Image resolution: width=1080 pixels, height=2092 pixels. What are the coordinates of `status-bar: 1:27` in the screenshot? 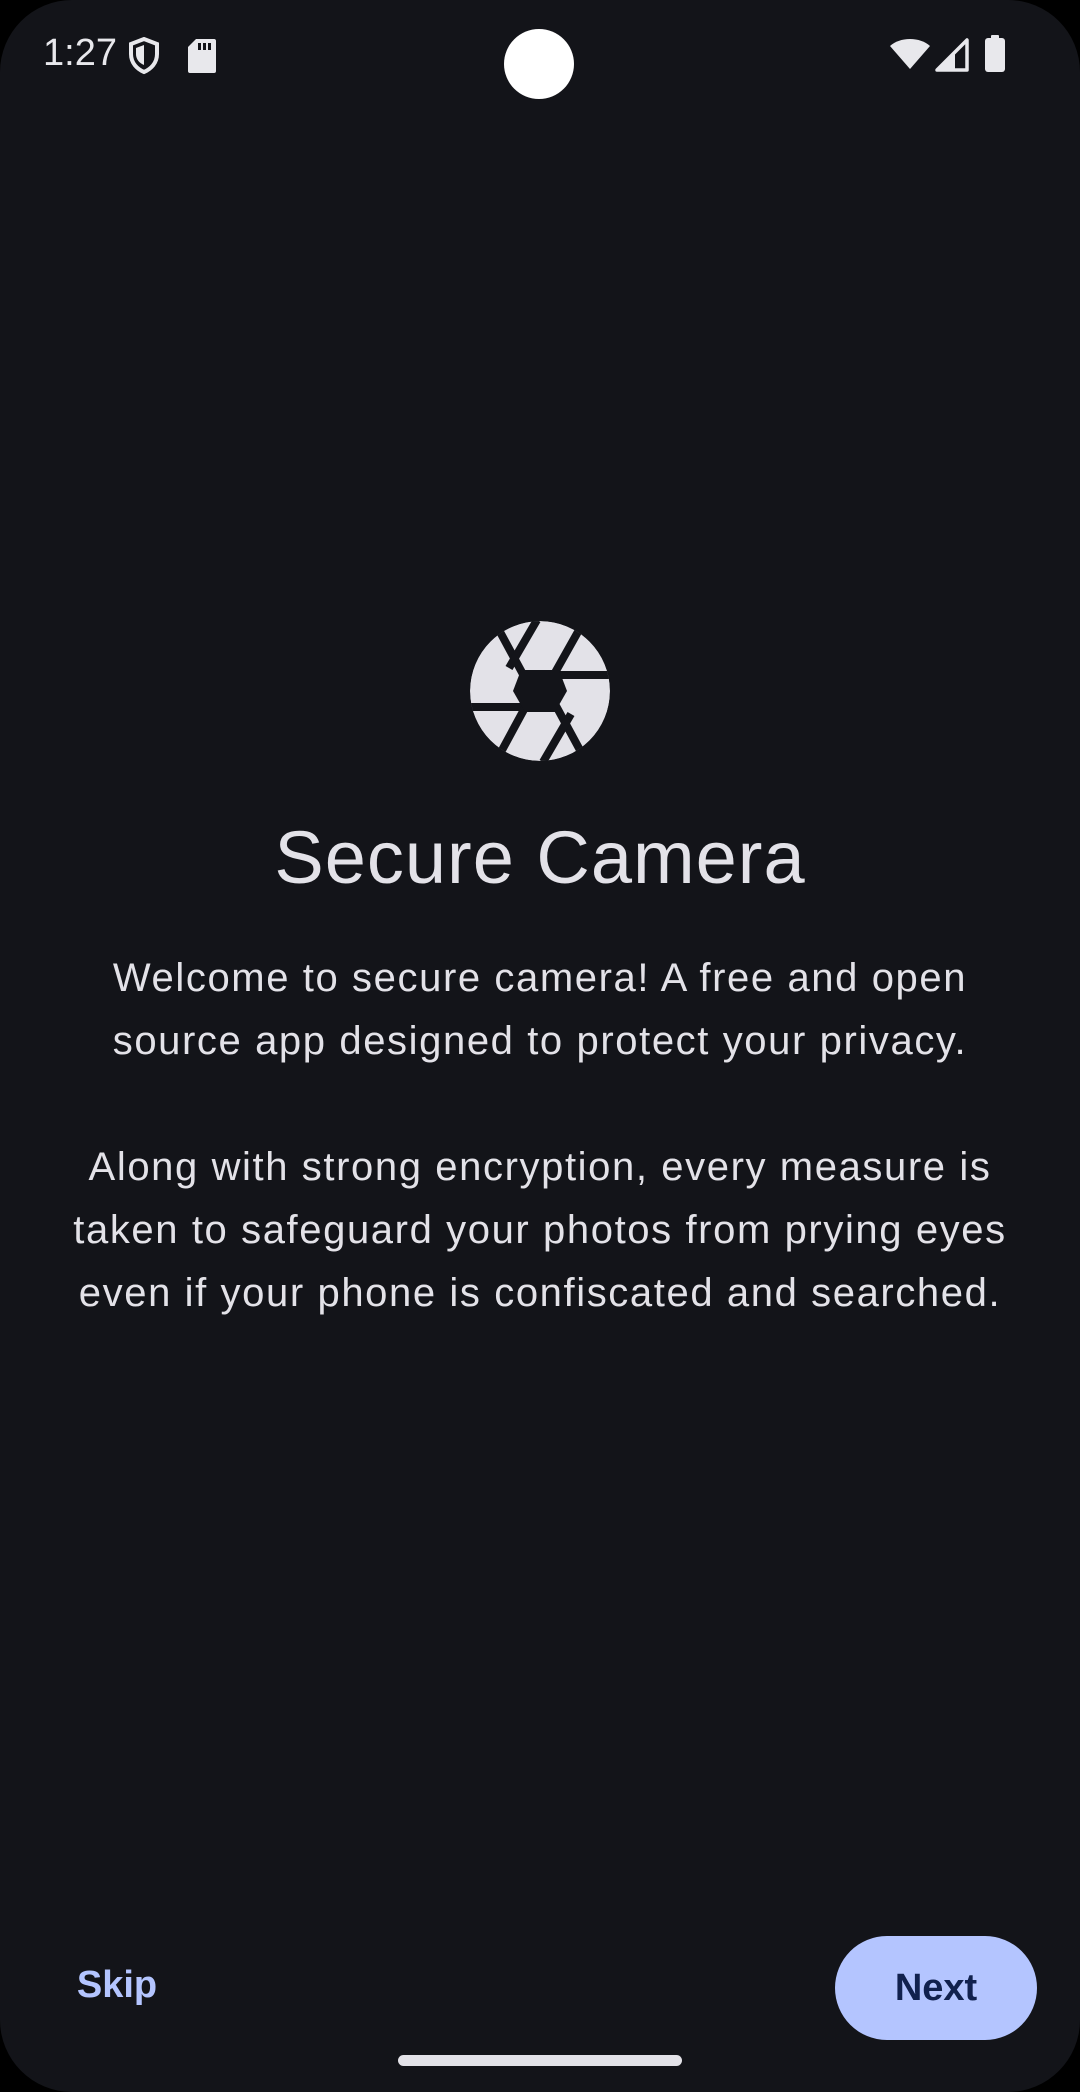 It's located at (540, 56).